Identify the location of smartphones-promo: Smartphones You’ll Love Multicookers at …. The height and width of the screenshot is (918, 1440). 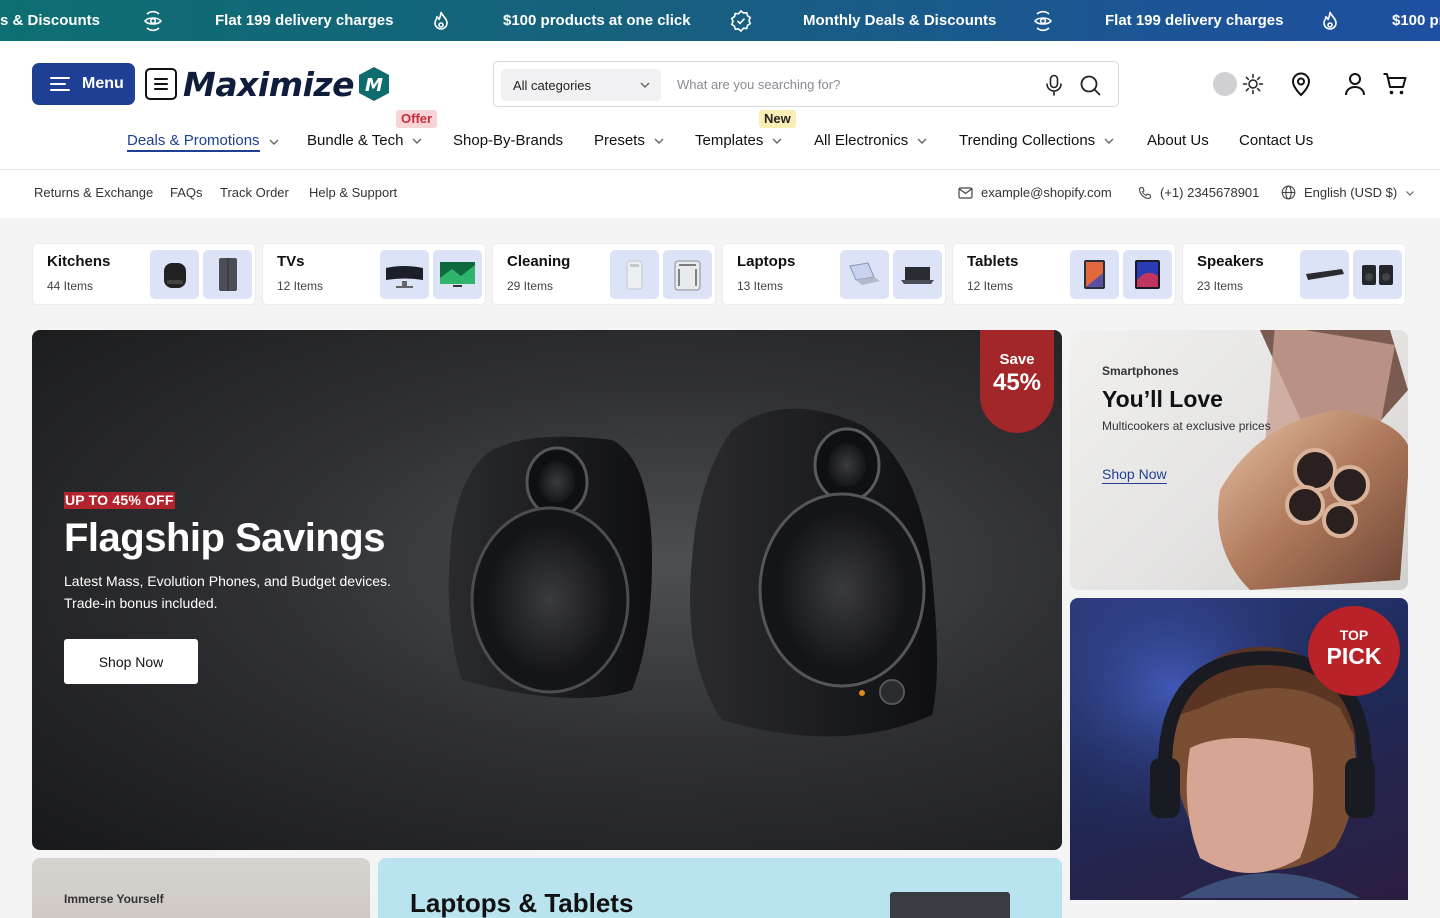
(1239, 460).